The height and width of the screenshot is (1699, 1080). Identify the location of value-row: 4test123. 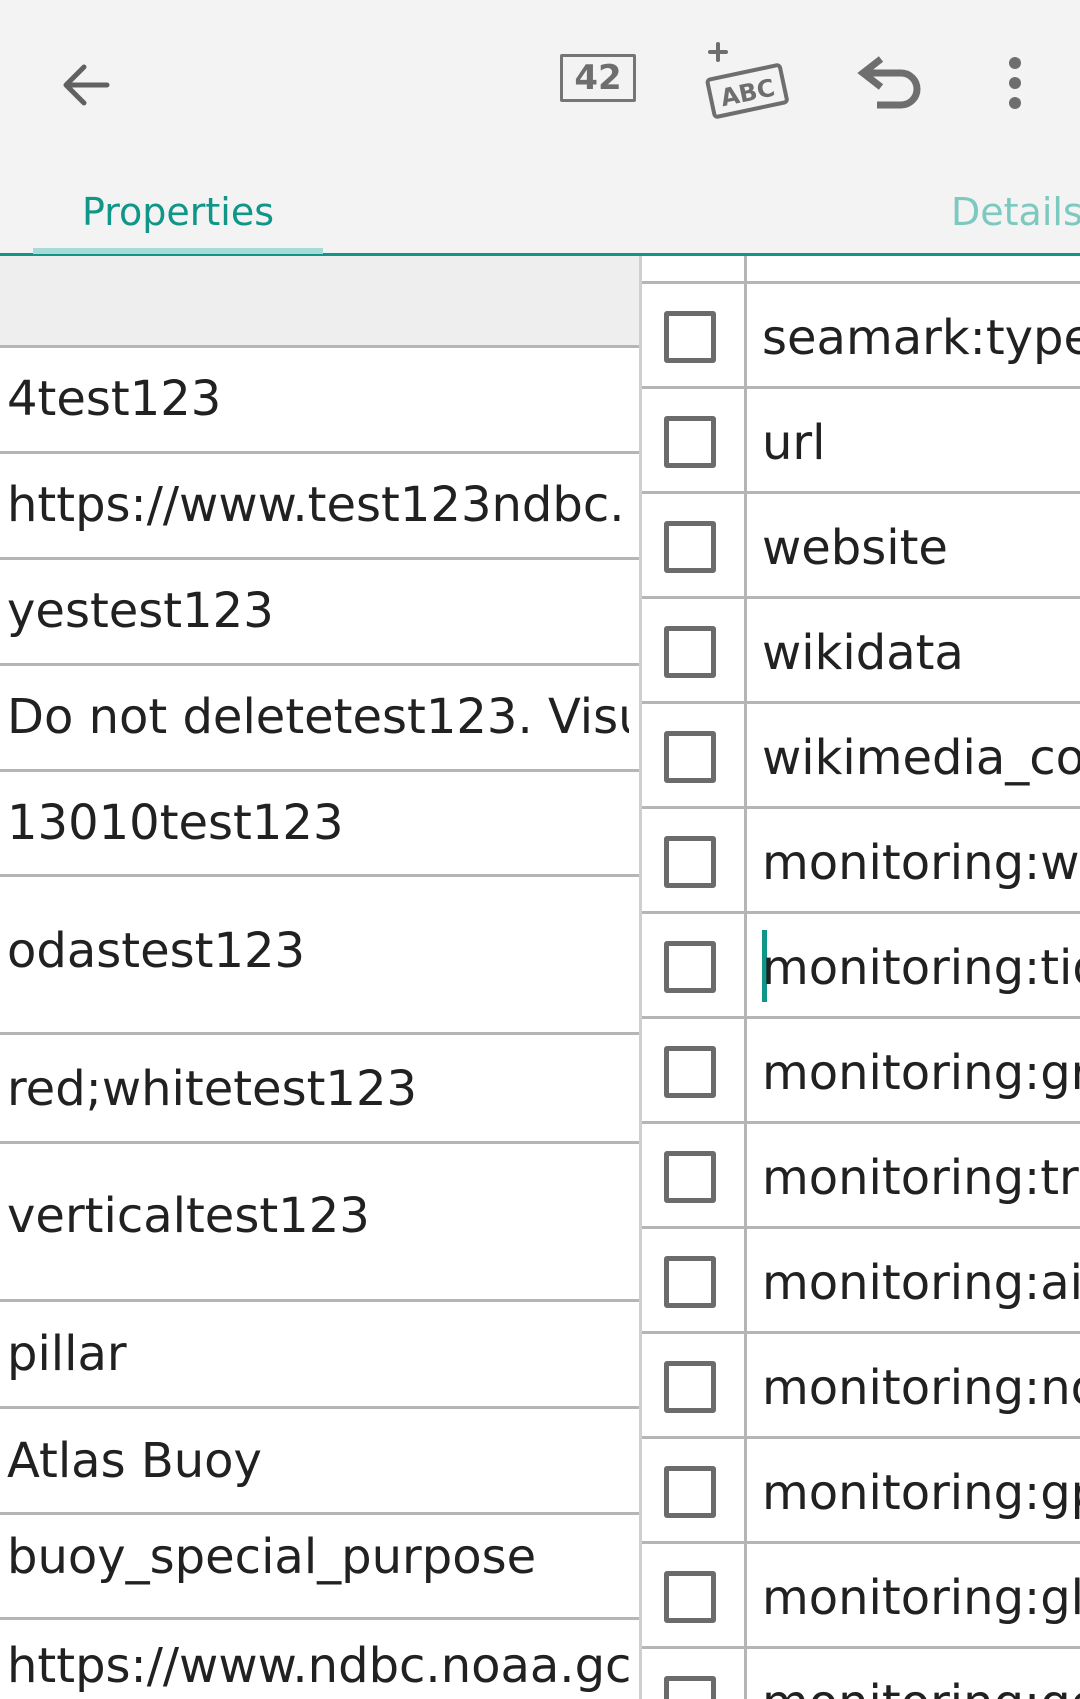
(319, 401).